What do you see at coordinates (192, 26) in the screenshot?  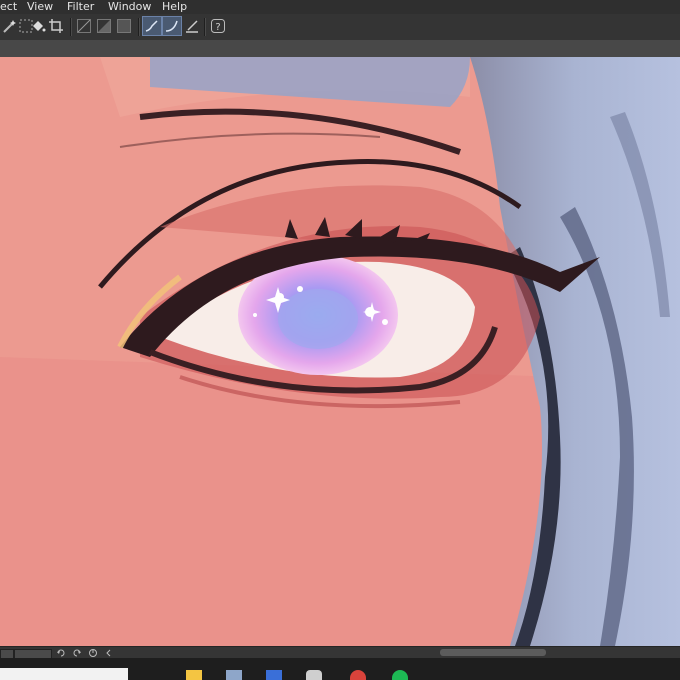 I see `pen-tilt-icon` at bounding box center [192, 26].